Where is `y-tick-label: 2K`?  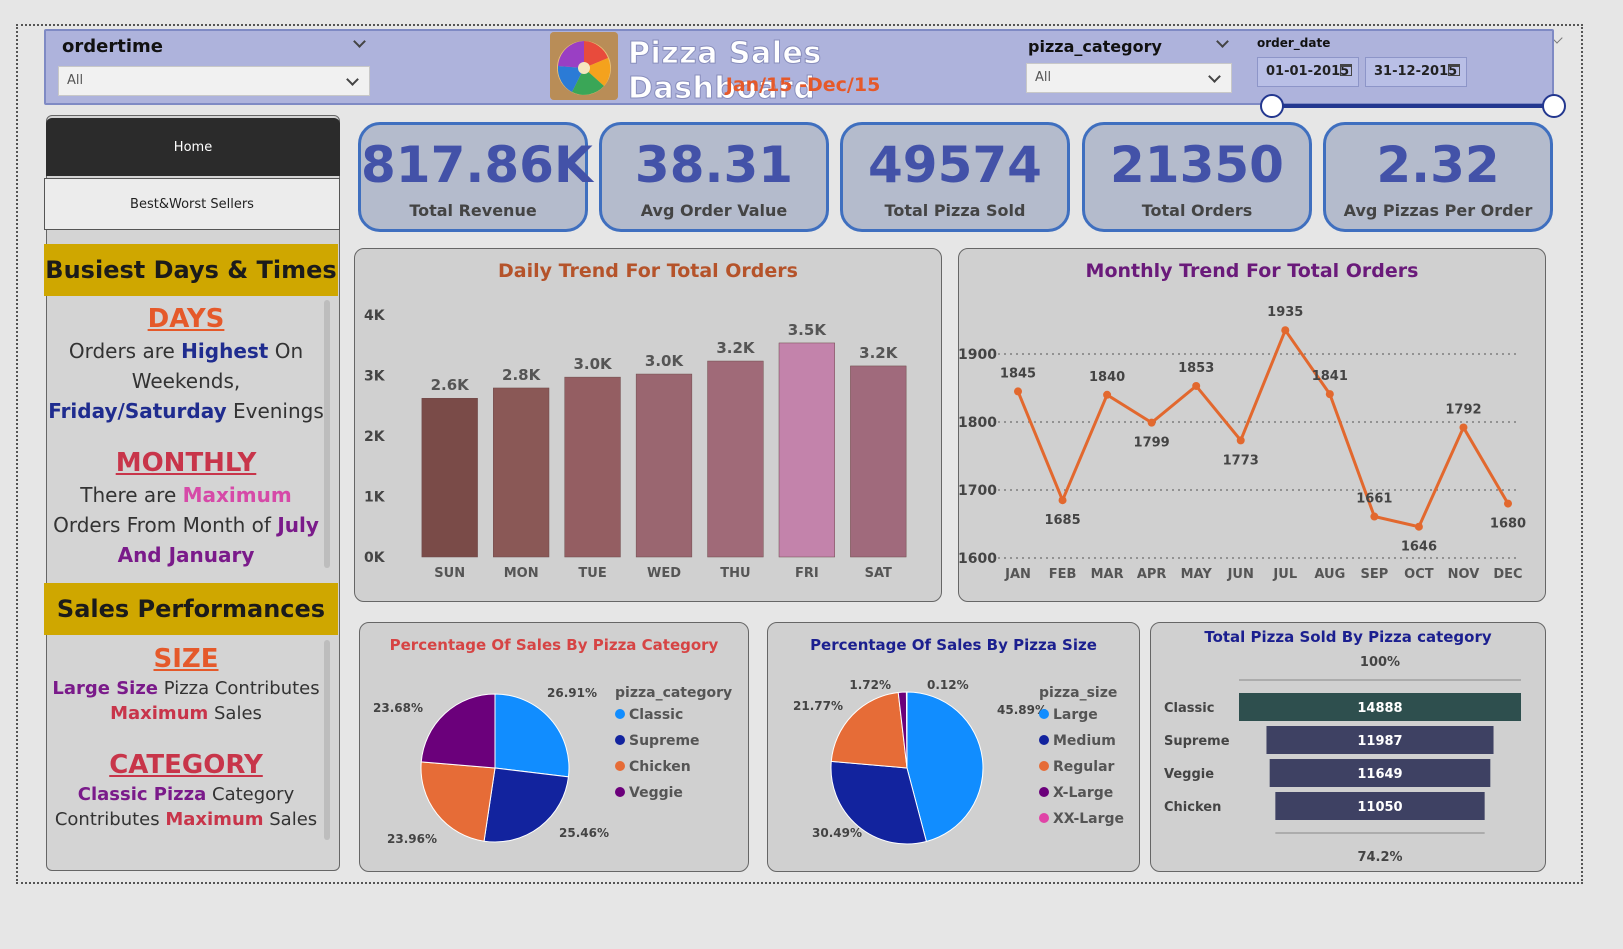
y-tick-label: 2K is located at coordinates (375, 437).